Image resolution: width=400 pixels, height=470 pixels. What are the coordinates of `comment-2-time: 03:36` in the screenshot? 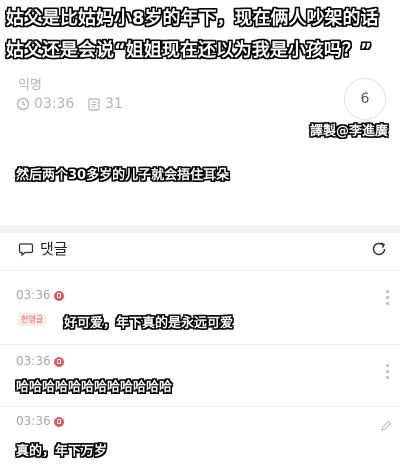 It's located at (33, 361).